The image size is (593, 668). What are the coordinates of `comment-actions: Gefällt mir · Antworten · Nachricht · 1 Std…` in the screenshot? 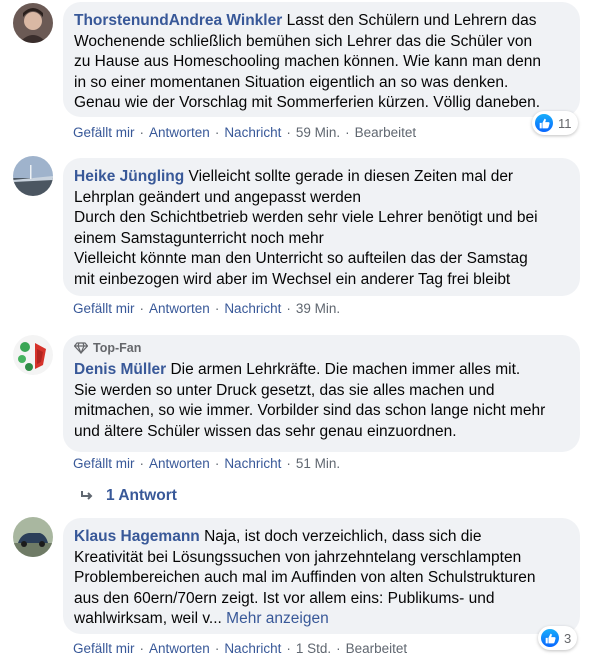 It's located at (240, 648).